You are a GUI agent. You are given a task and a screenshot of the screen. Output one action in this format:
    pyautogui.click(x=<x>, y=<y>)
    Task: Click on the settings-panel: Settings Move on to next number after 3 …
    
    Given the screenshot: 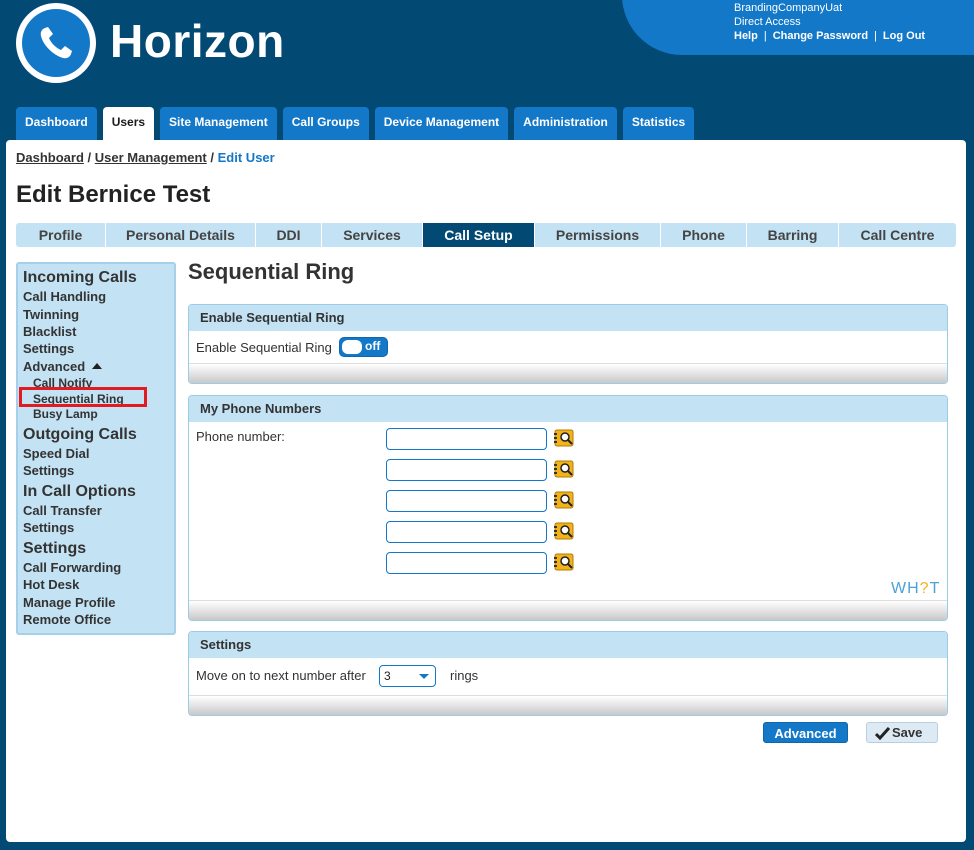 What is the action you would take?
    pyautogui.click(x=568, y=673)
    